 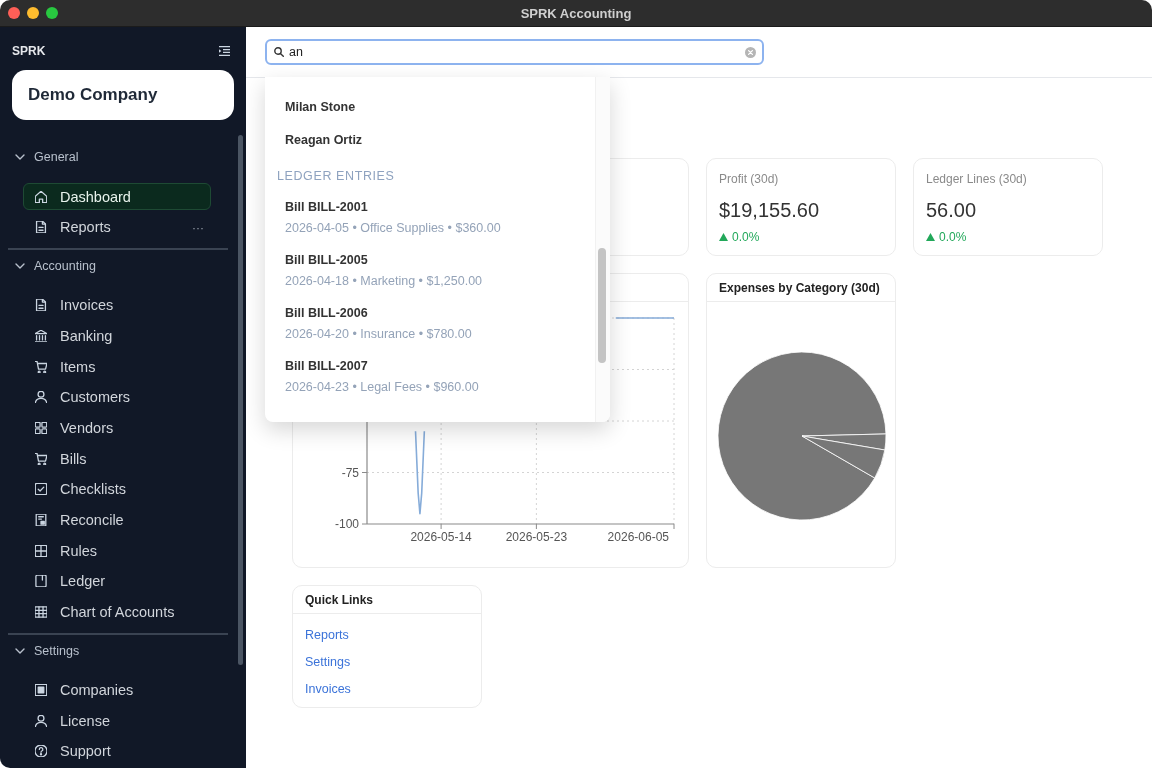 I want to click on nav-item: Rules, so click(x=117, y=551).